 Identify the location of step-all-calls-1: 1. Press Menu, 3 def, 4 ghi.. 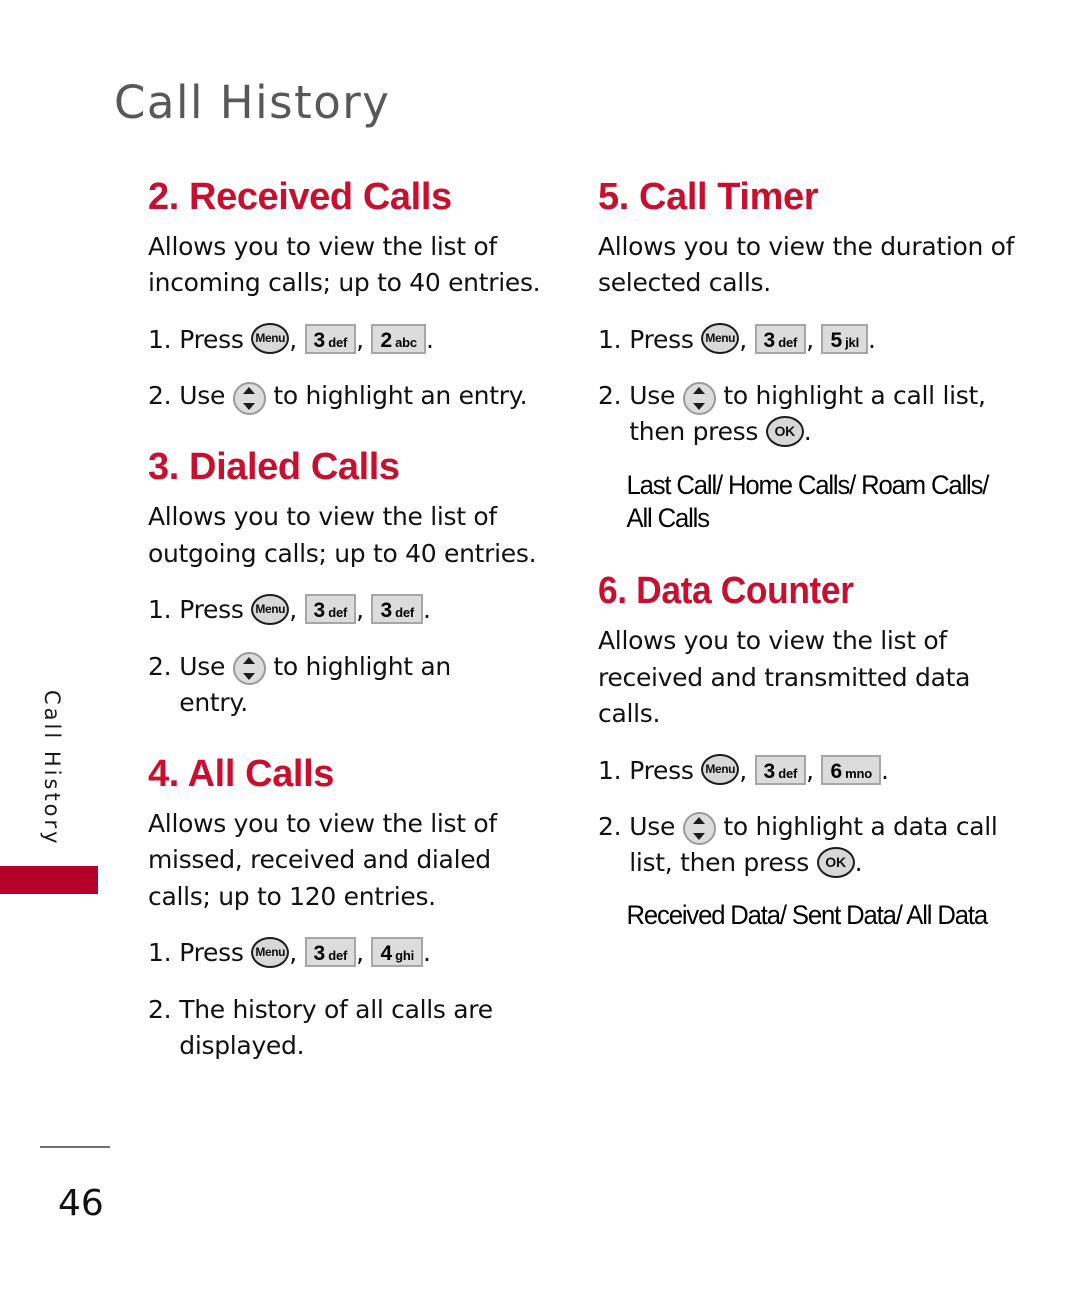
(354, 953).